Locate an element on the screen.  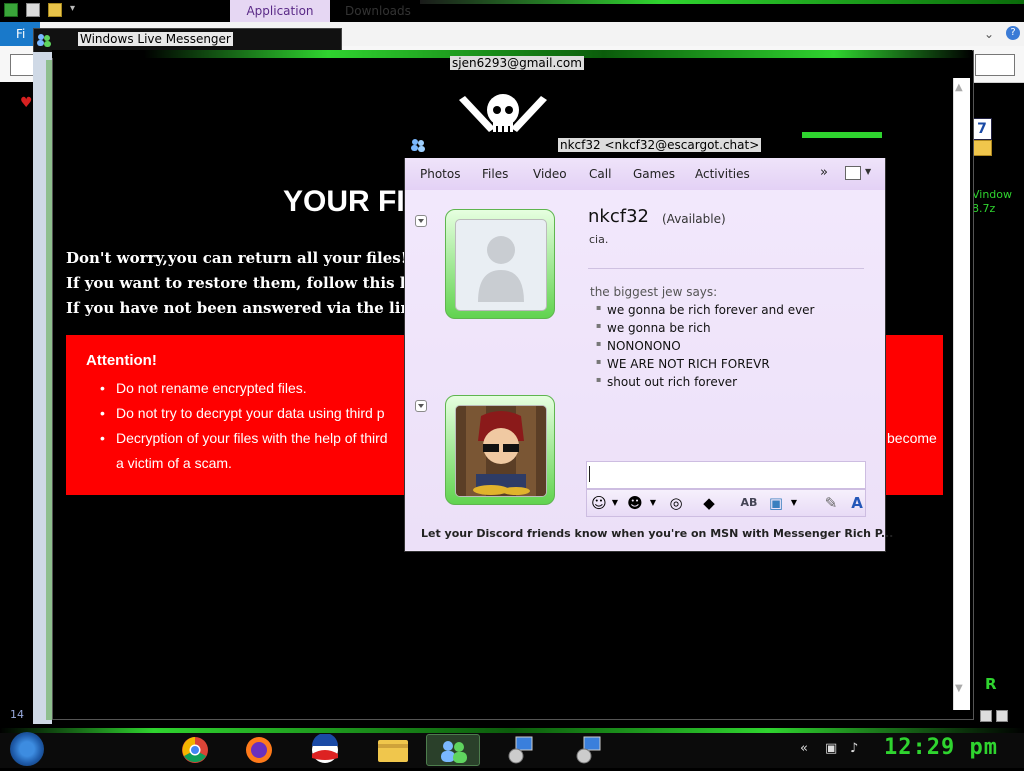
toolbar-activities: Activities is located at coordinates (722, 174).